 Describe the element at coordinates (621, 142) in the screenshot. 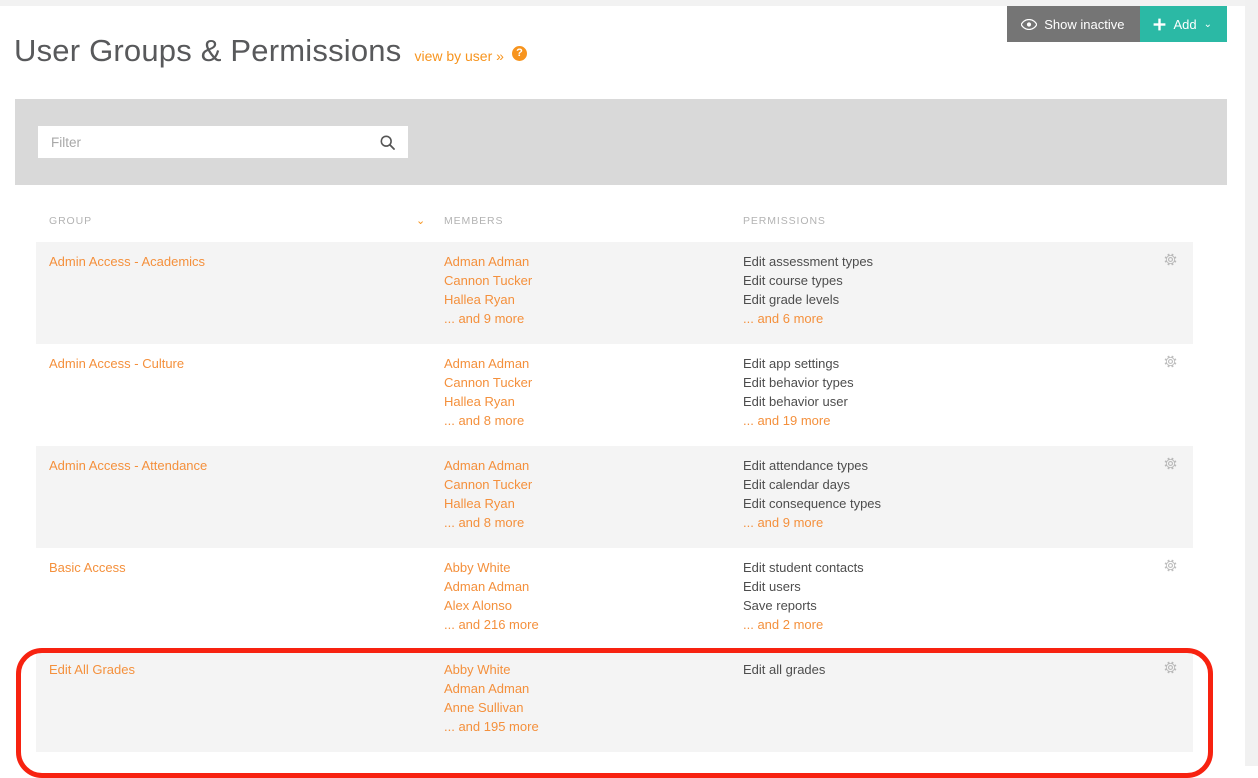

I see `filter-toolbar` at that location.